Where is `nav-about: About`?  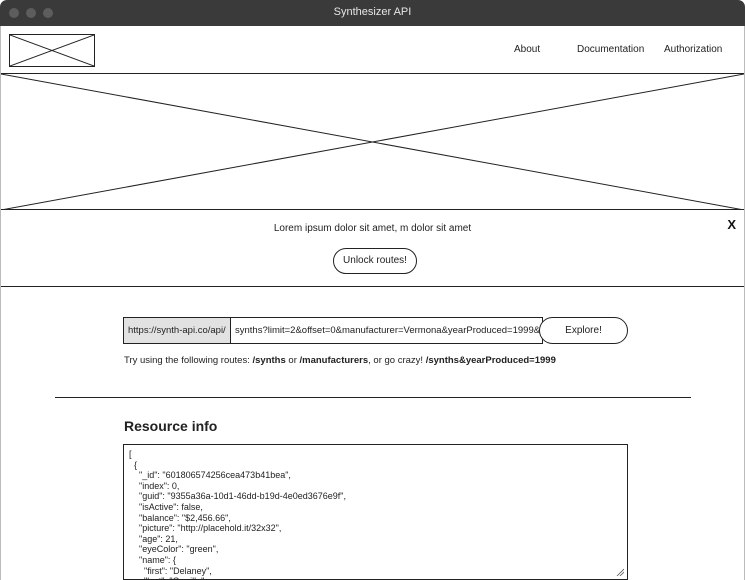
nav-about: About is located at coordinates (527, 49).